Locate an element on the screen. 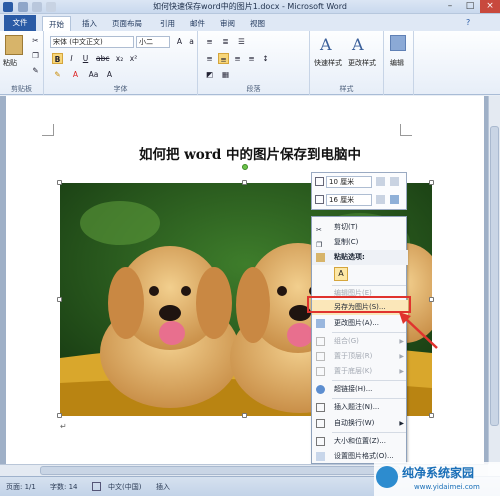  document-heading: 如何把 word 中的图片保存到电脑中 is located at coordinates (250, 153).